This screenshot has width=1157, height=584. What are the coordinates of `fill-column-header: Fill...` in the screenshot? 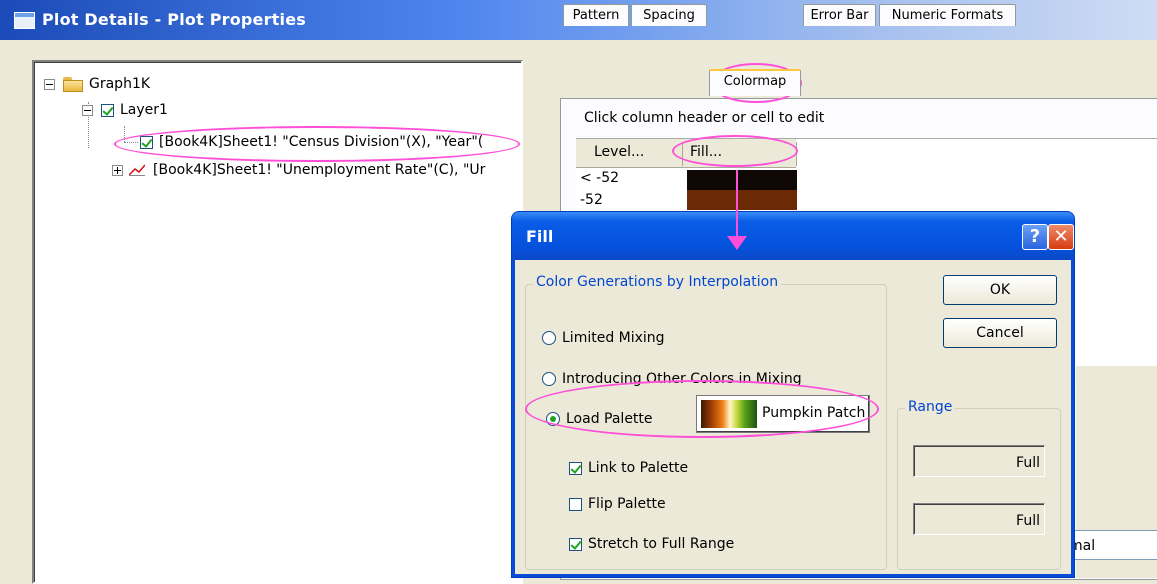 It's located at (706, 152).